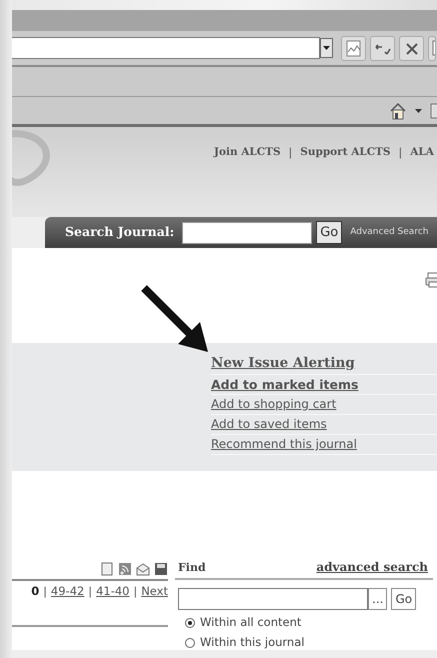 The image size is (437, 658). What do you see at coordinates (324, 405) in the screenshot?
I see `action-link: Add to shopping cart` at bounding box center [324, 405].